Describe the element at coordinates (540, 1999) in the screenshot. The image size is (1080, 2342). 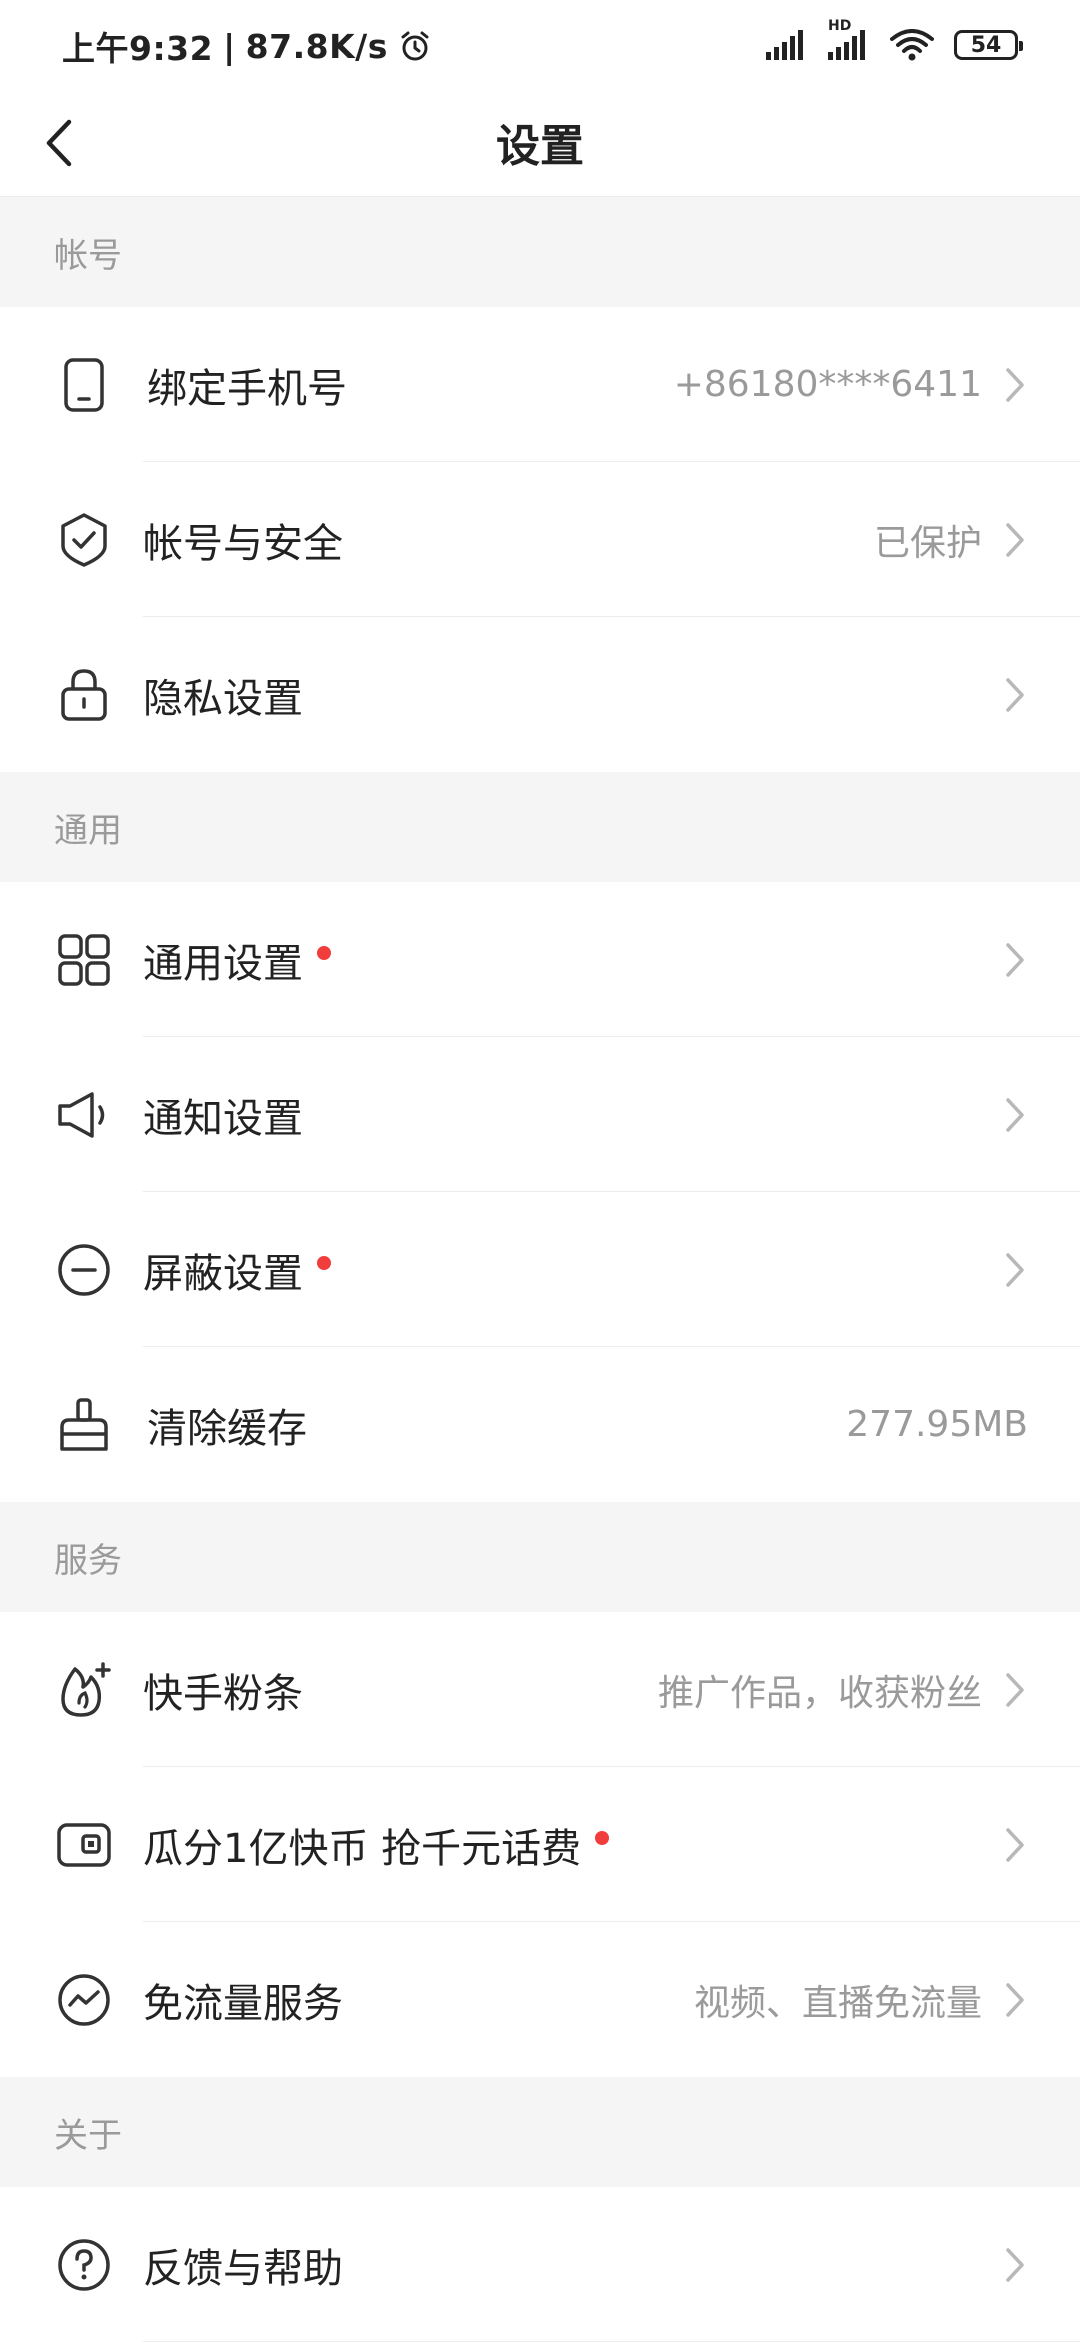
I see `settings-item-free-traffic: 免流量服务 视频、直播免流量` at that location.